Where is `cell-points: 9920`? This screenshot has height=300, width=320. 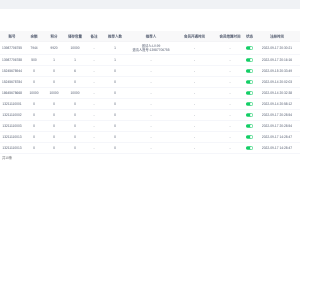 cell-points: 9920 is located at coordinates (54, 48).